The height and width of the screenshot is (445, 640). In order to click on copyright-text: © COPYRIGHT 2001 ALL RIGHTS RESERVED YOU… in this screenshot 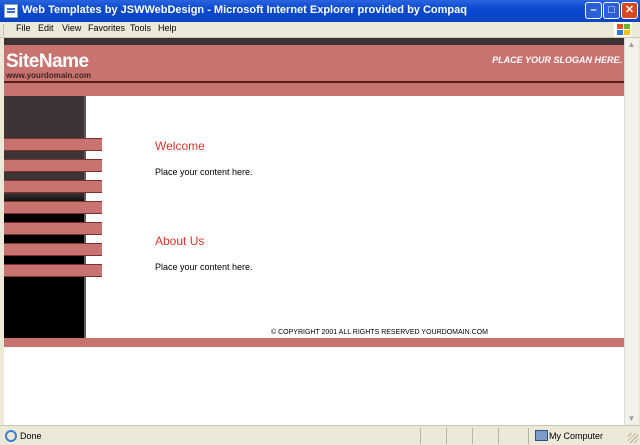, I will do `click(379, 332)`.